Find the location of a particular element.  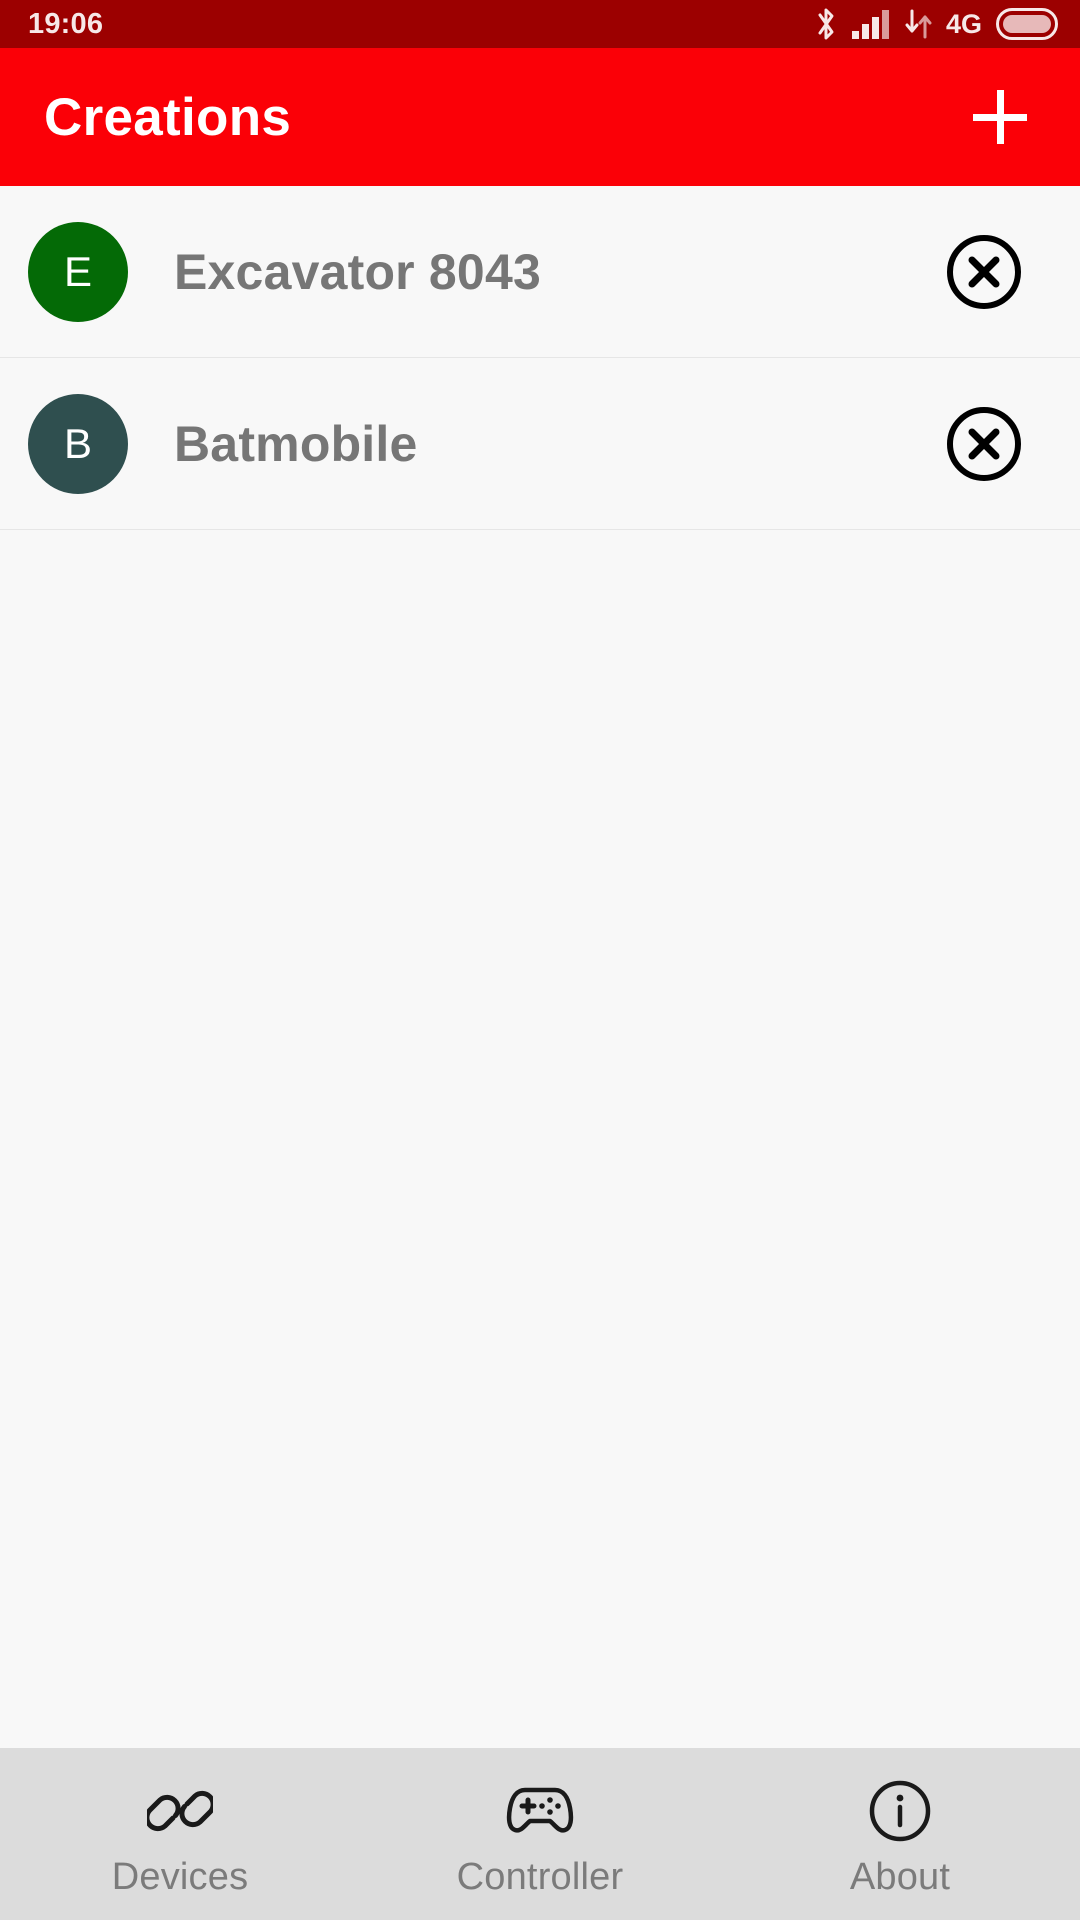

nav-tab-label: Devices is located at coordinates (180, 1877).